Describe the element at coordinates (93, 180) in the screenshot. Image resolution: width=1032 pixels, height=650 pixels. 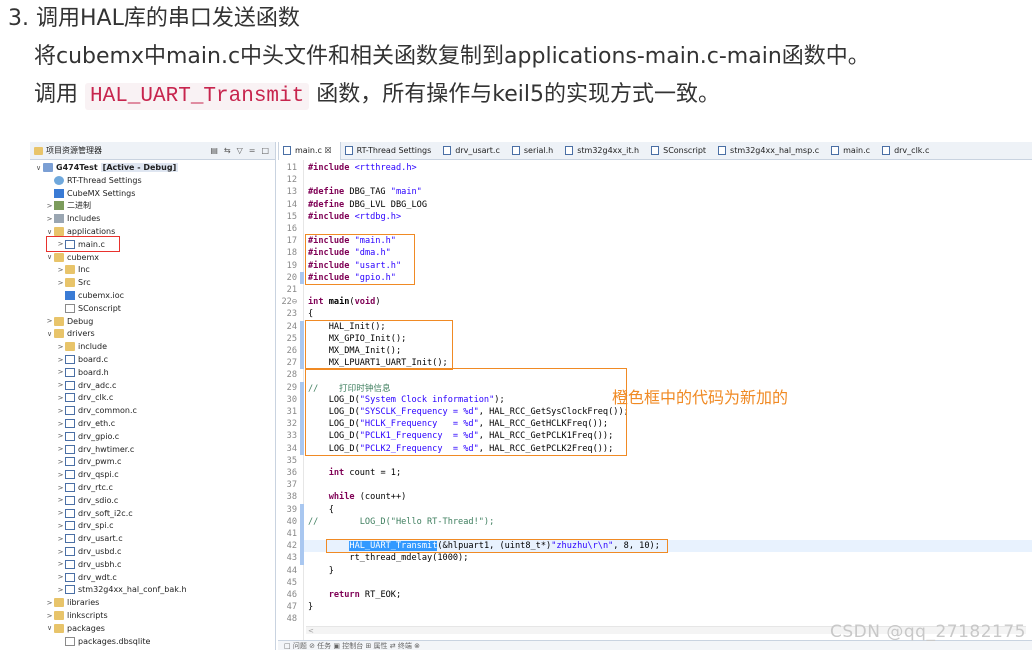
I see `tree-item: RT-Thread Settings` at that location.